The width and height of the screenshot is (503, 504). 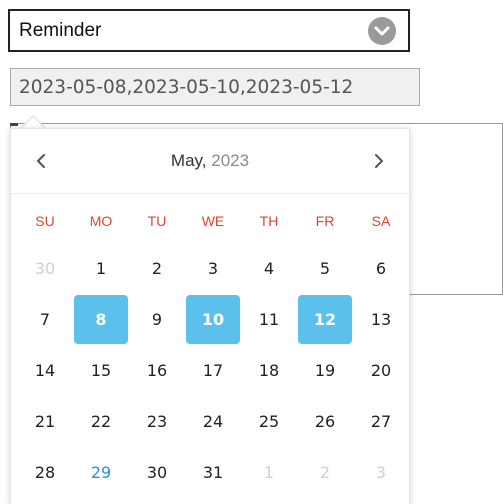 I want to click on calendar-day: 7, so click(x=45, y=319).